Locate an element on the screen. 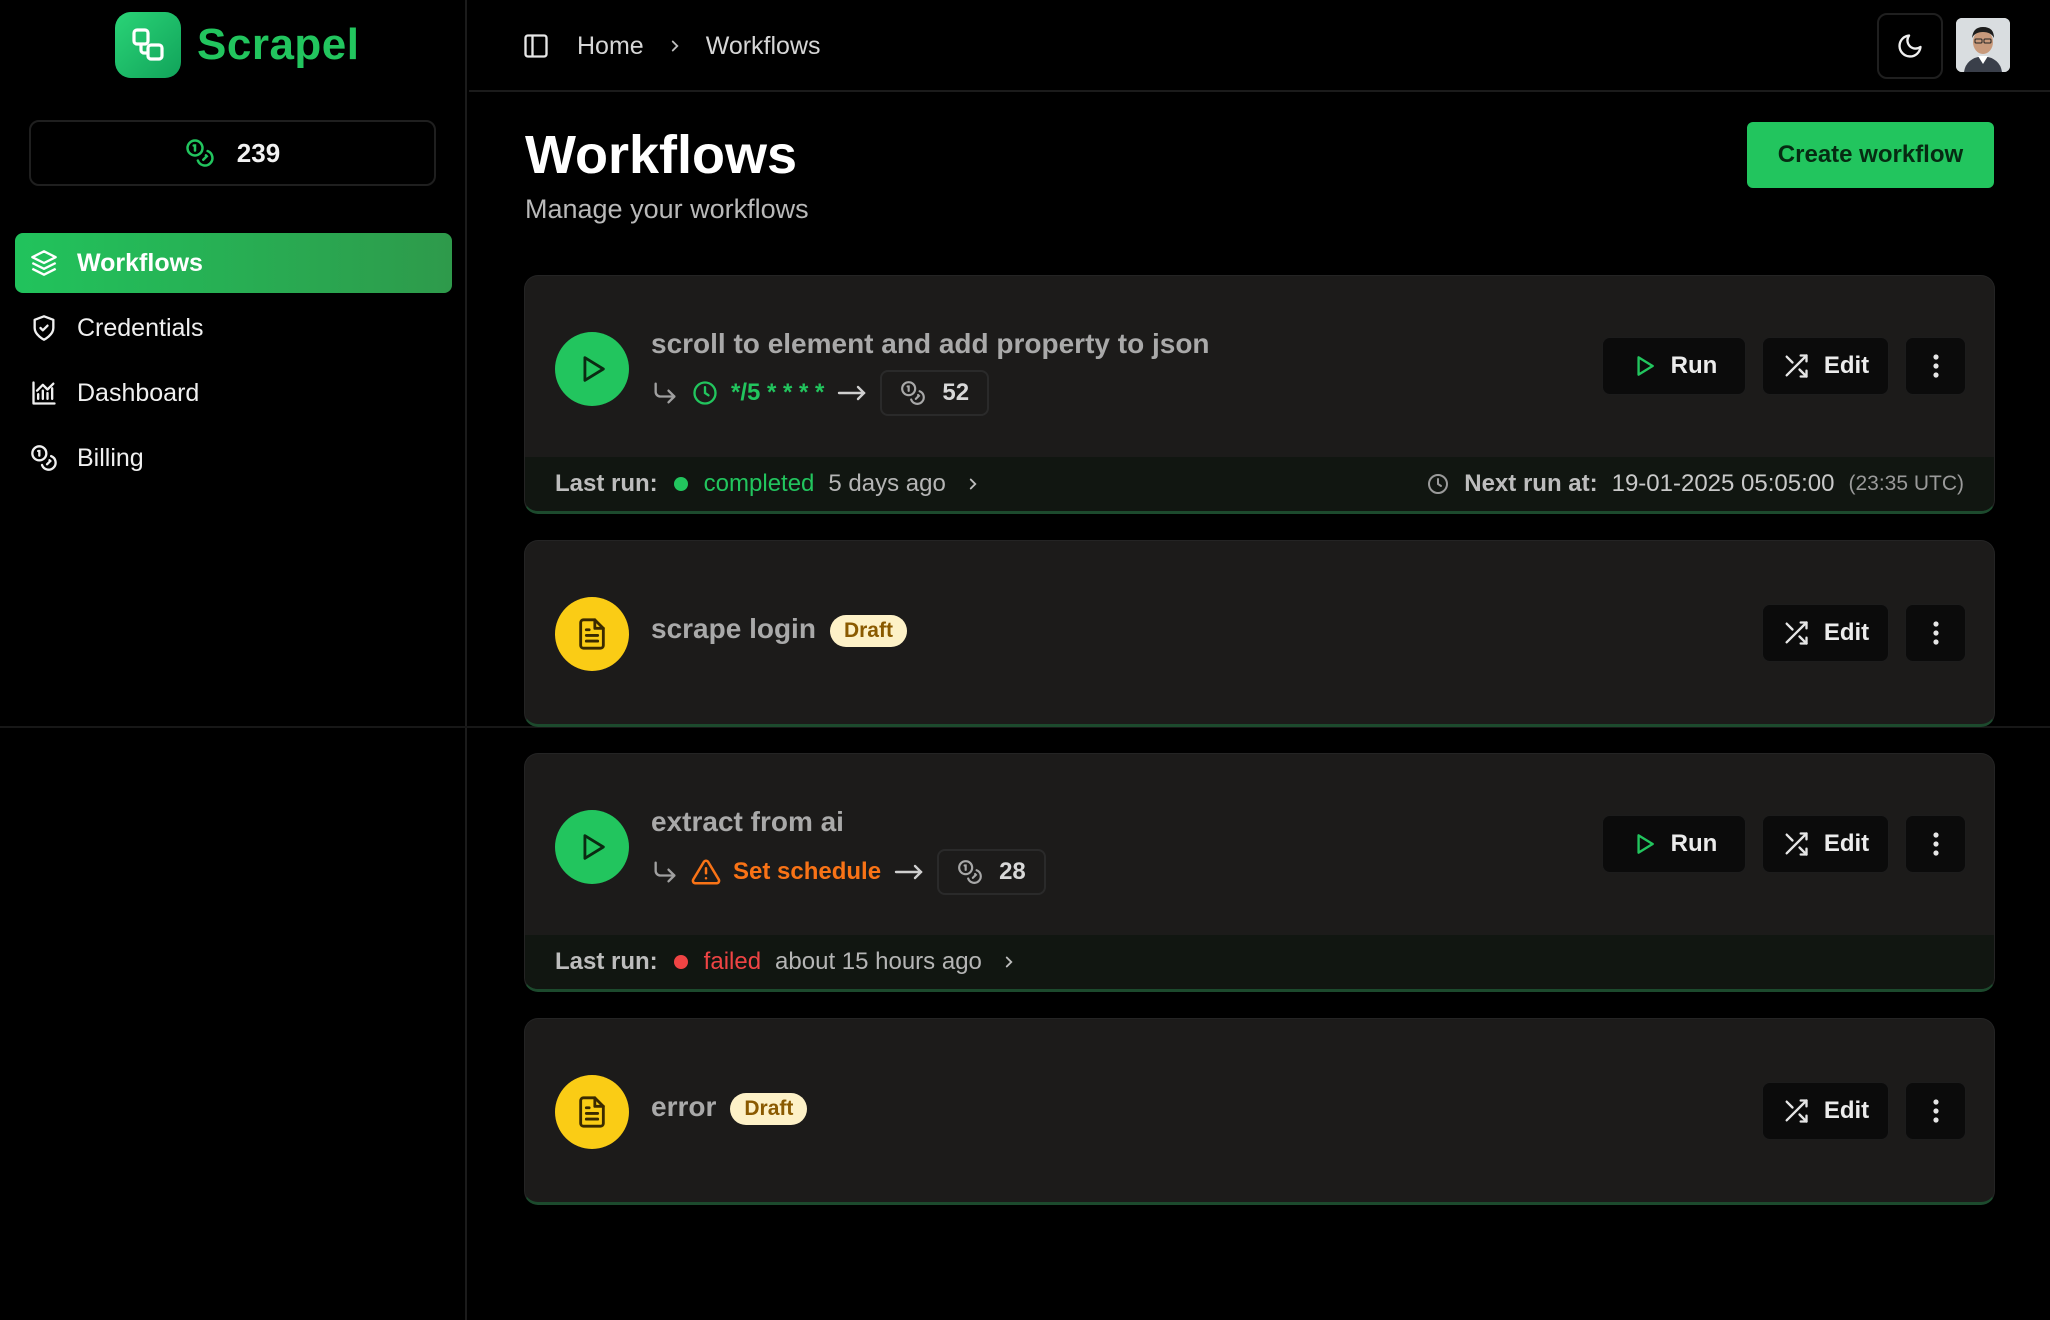  page-subtitle: Manage your workflows is located at coordinates (667, 209).